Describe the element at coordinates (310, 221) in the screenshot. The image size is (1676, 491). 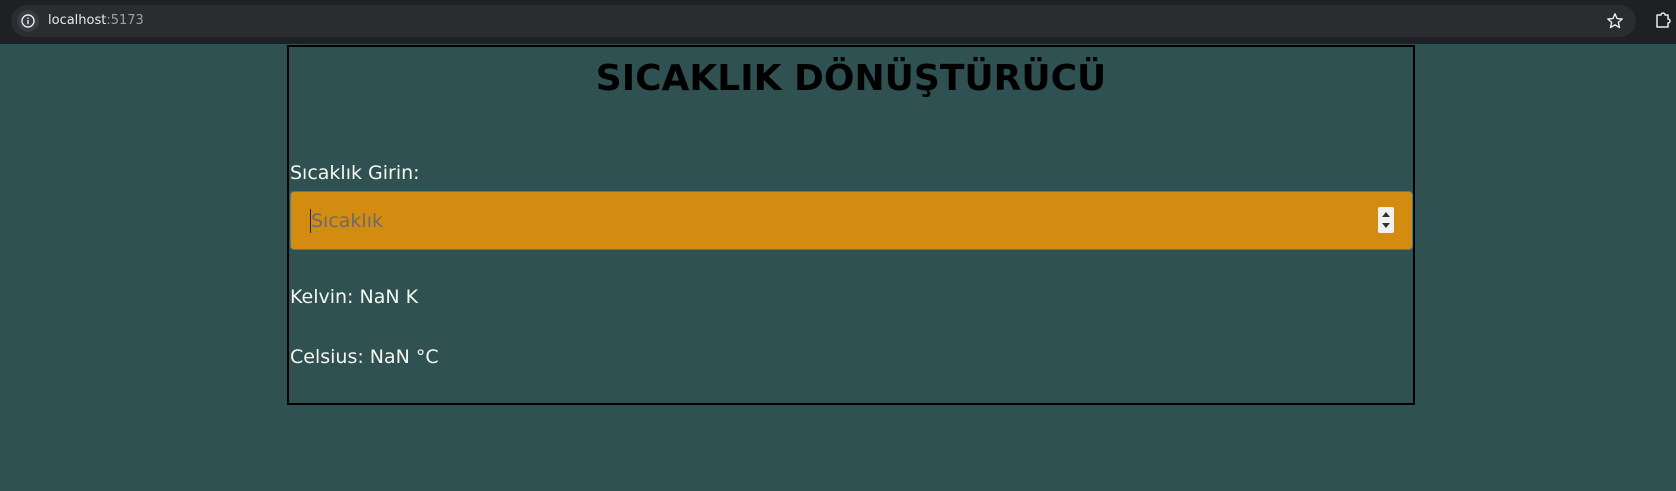
I see `text-caret` at that location.